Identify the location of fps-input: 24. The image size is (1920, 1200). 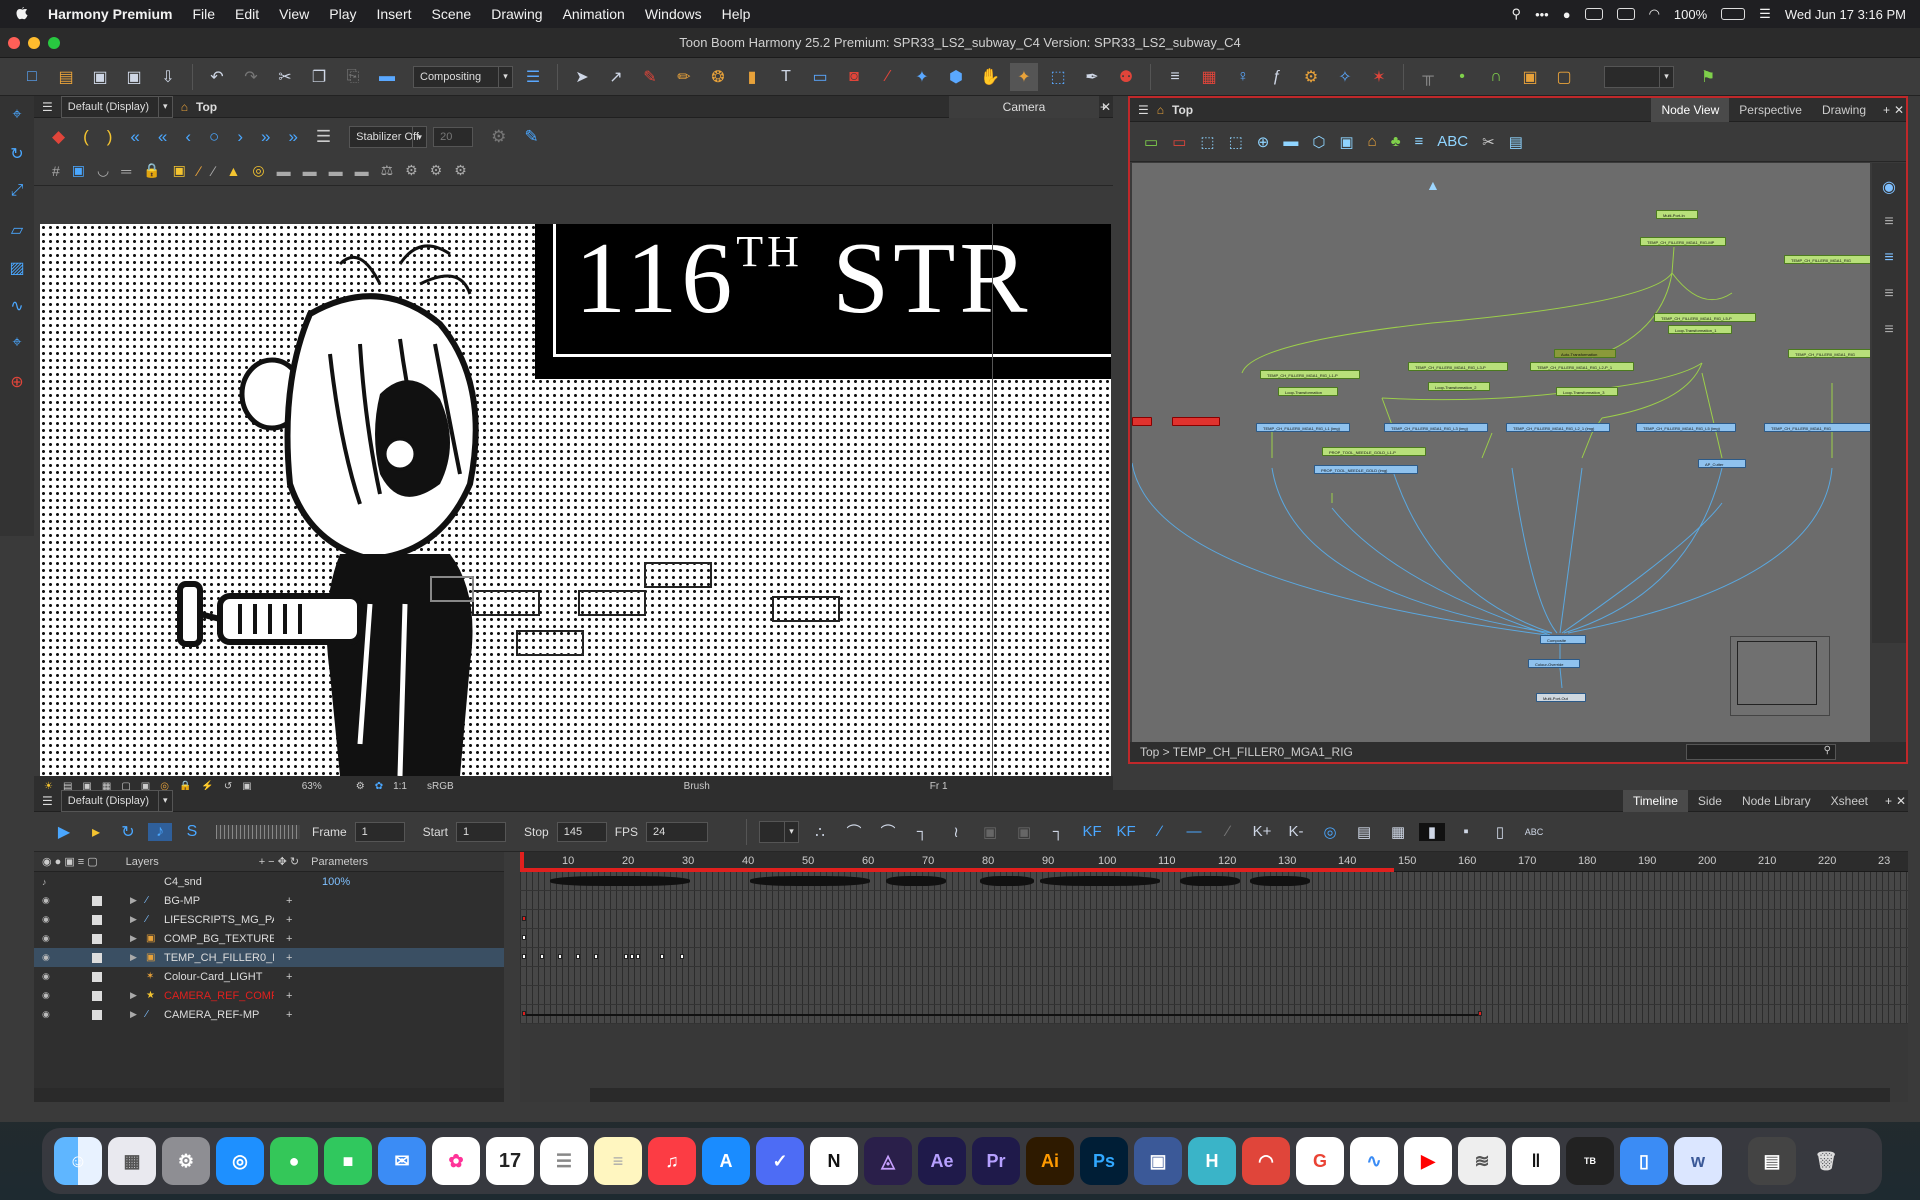
(677, 831).